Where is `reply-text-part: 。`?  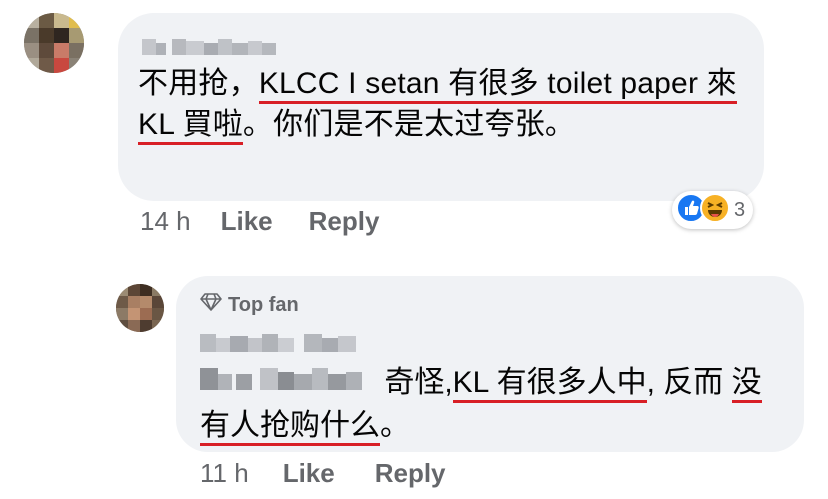 reply-text-part: 。 is located at coordinates (395, 425).